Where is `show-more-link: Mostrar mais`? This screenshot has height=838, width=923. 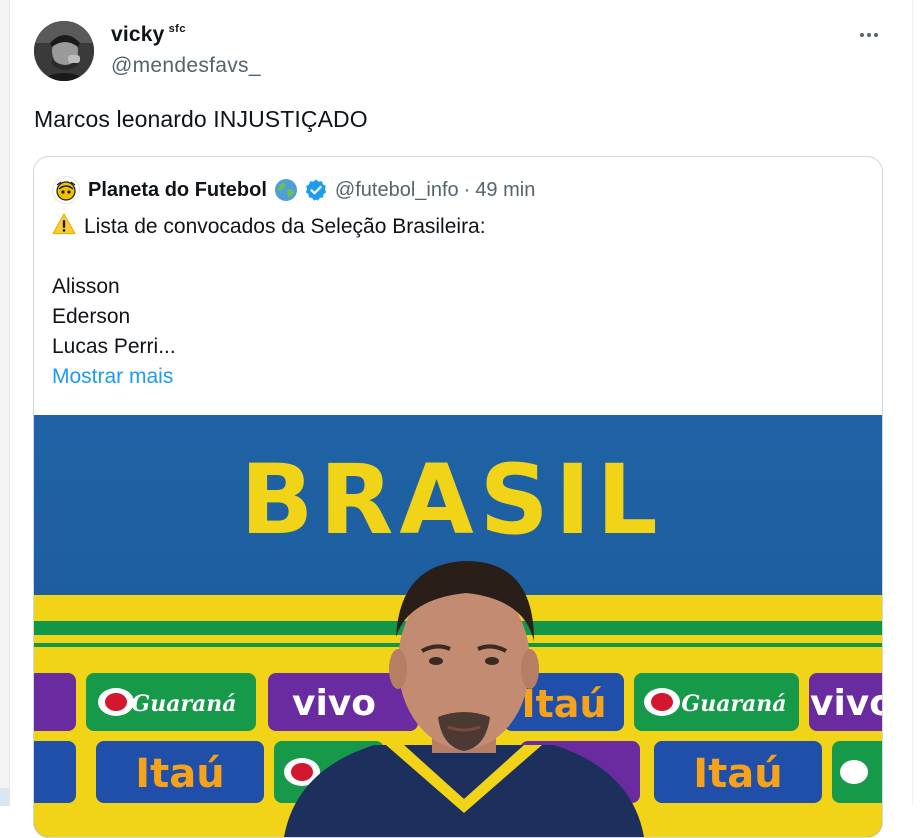 show-more-link: Mostrar mais is located at coordinates (112, 377).